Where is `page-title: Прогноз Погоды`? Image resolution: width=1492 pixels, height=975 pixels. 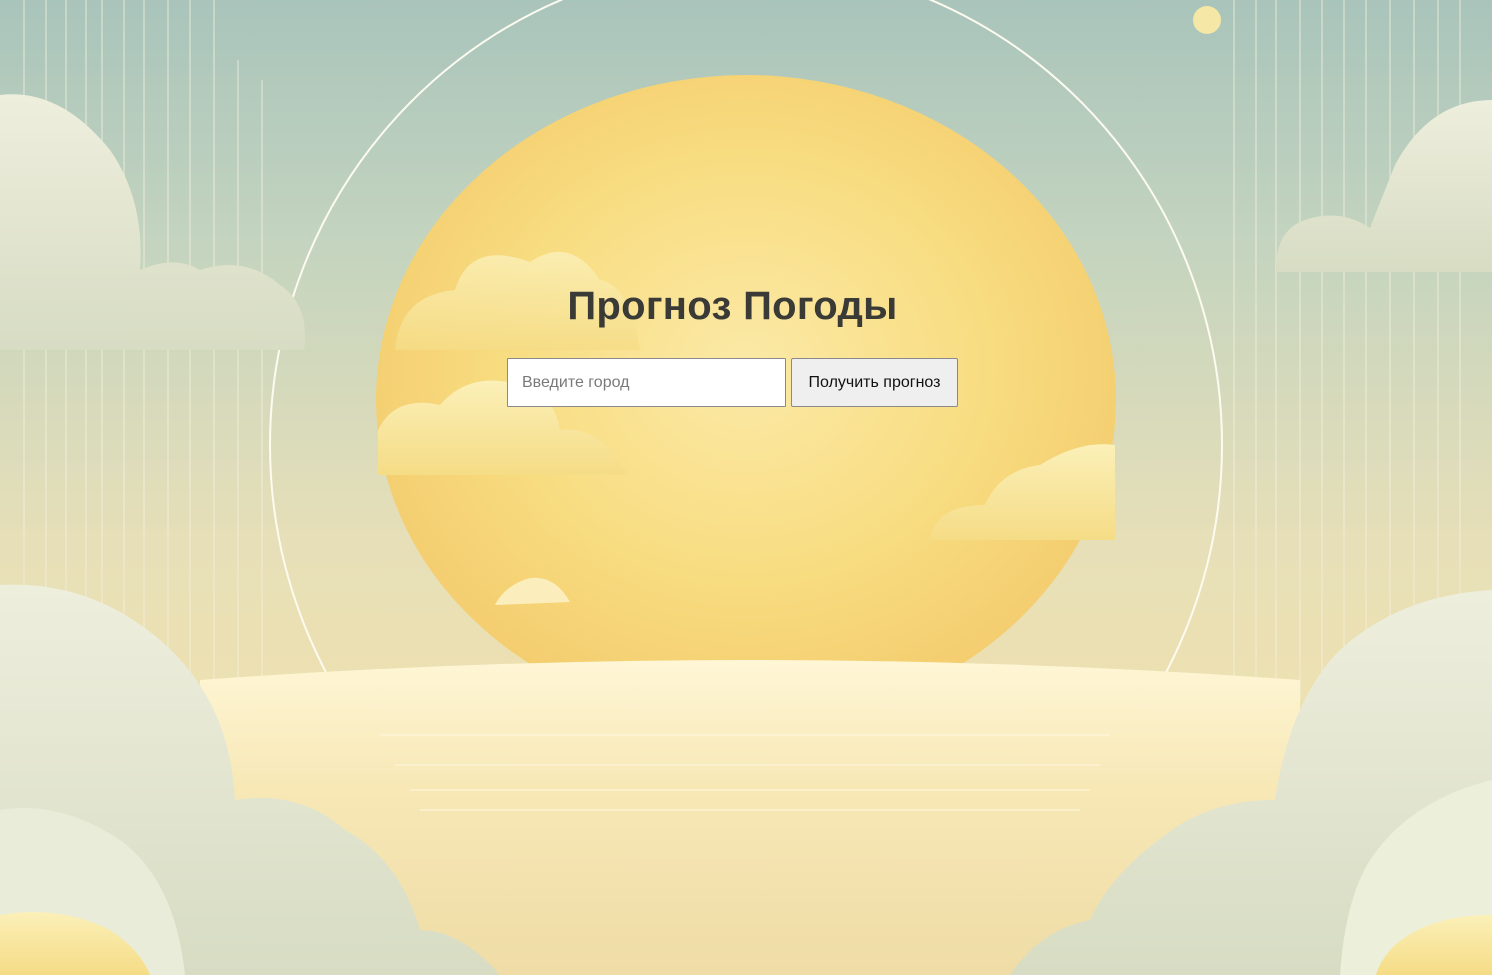 page-title: Прогноз Погоды is located at coordinates (732, 306).